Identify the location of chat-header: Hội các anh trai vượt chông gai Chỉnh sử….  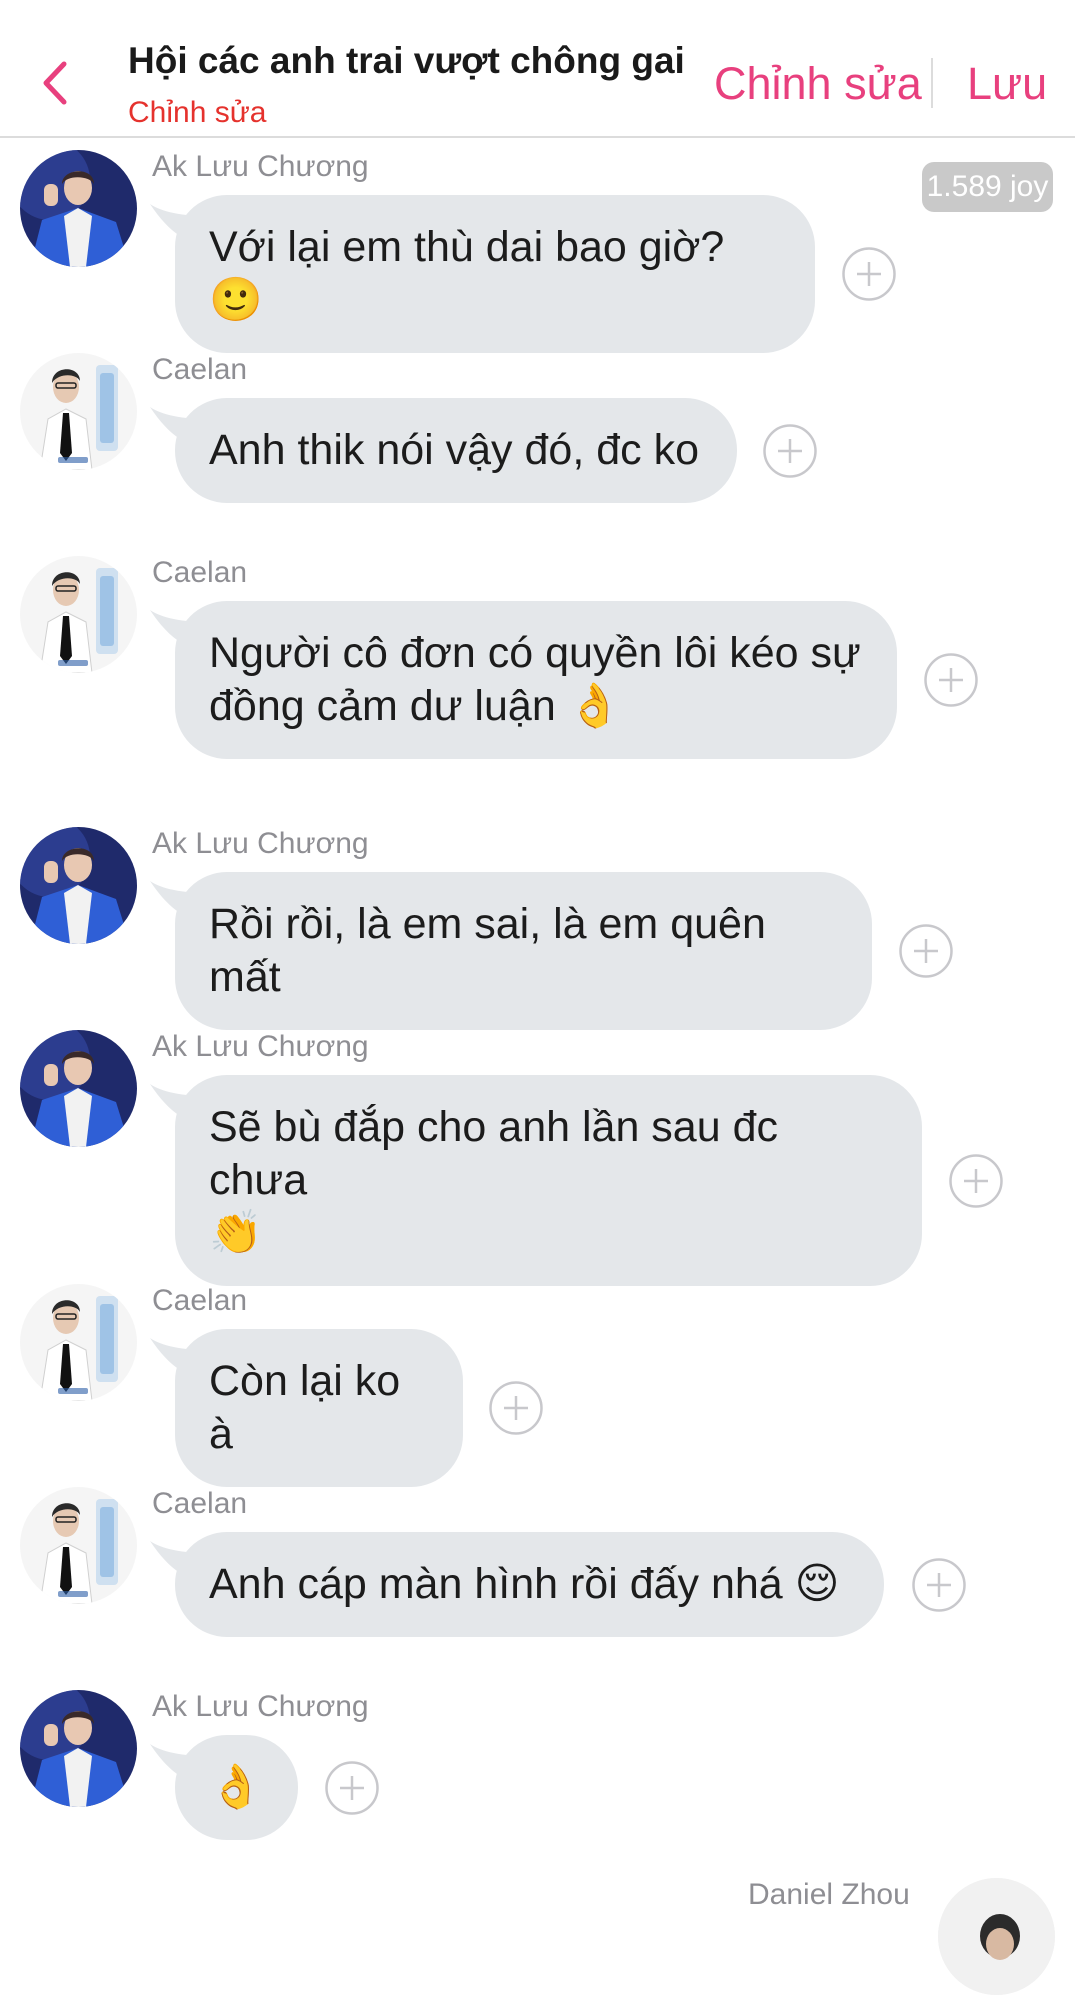
(537, 69).